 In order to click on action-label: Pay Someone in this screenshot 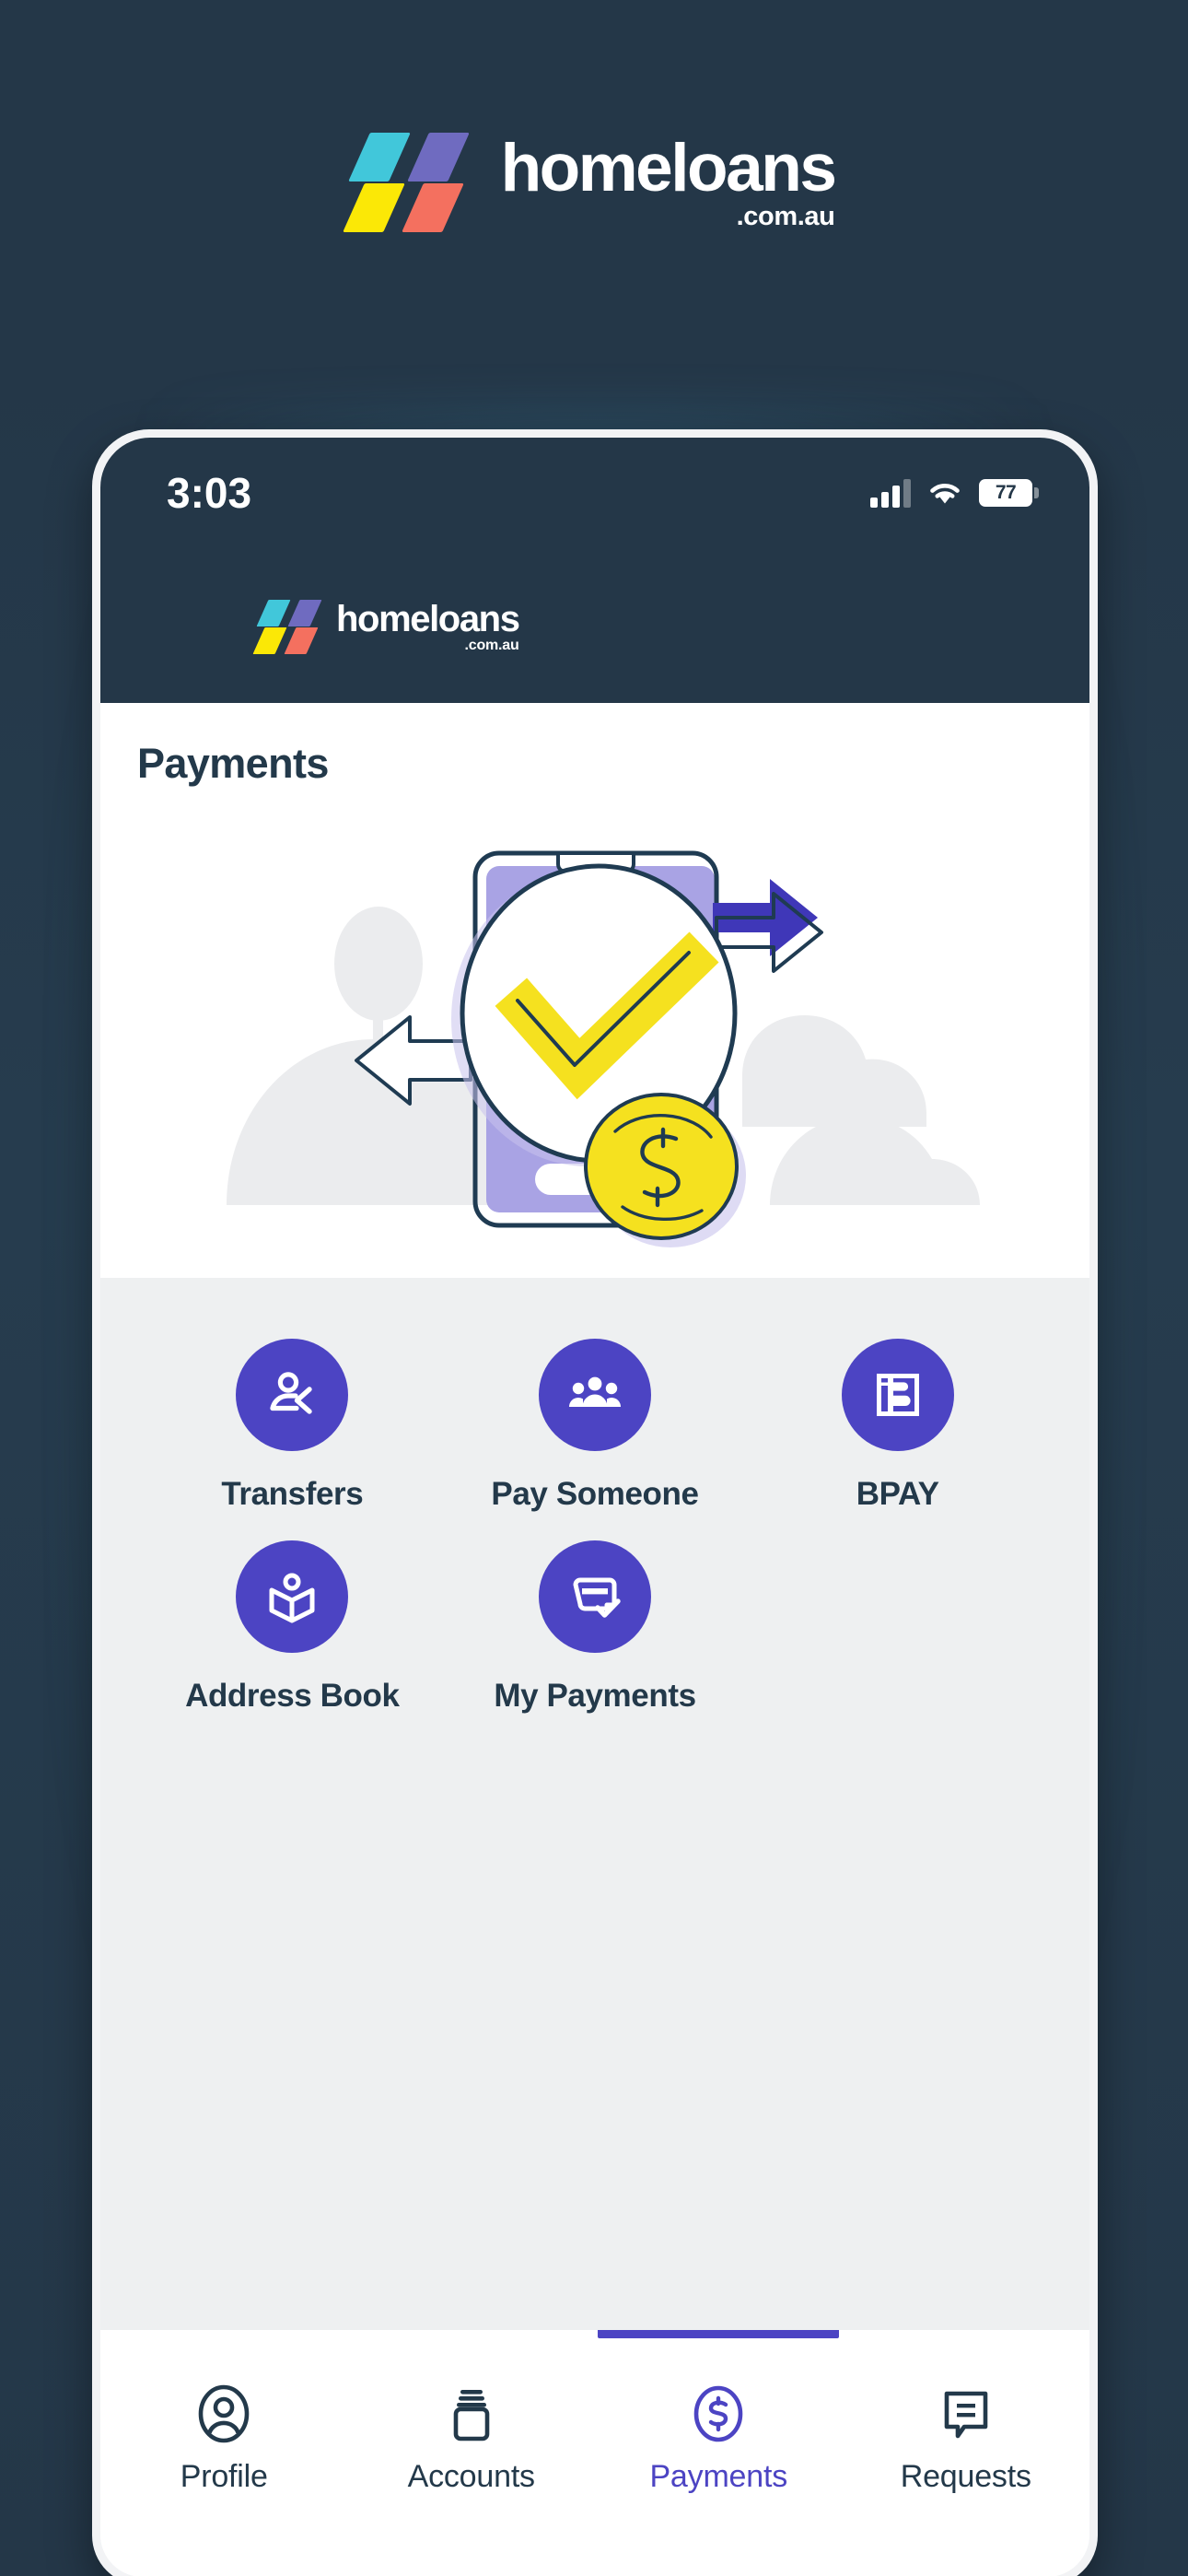, I will do `click(595, 1494)`.